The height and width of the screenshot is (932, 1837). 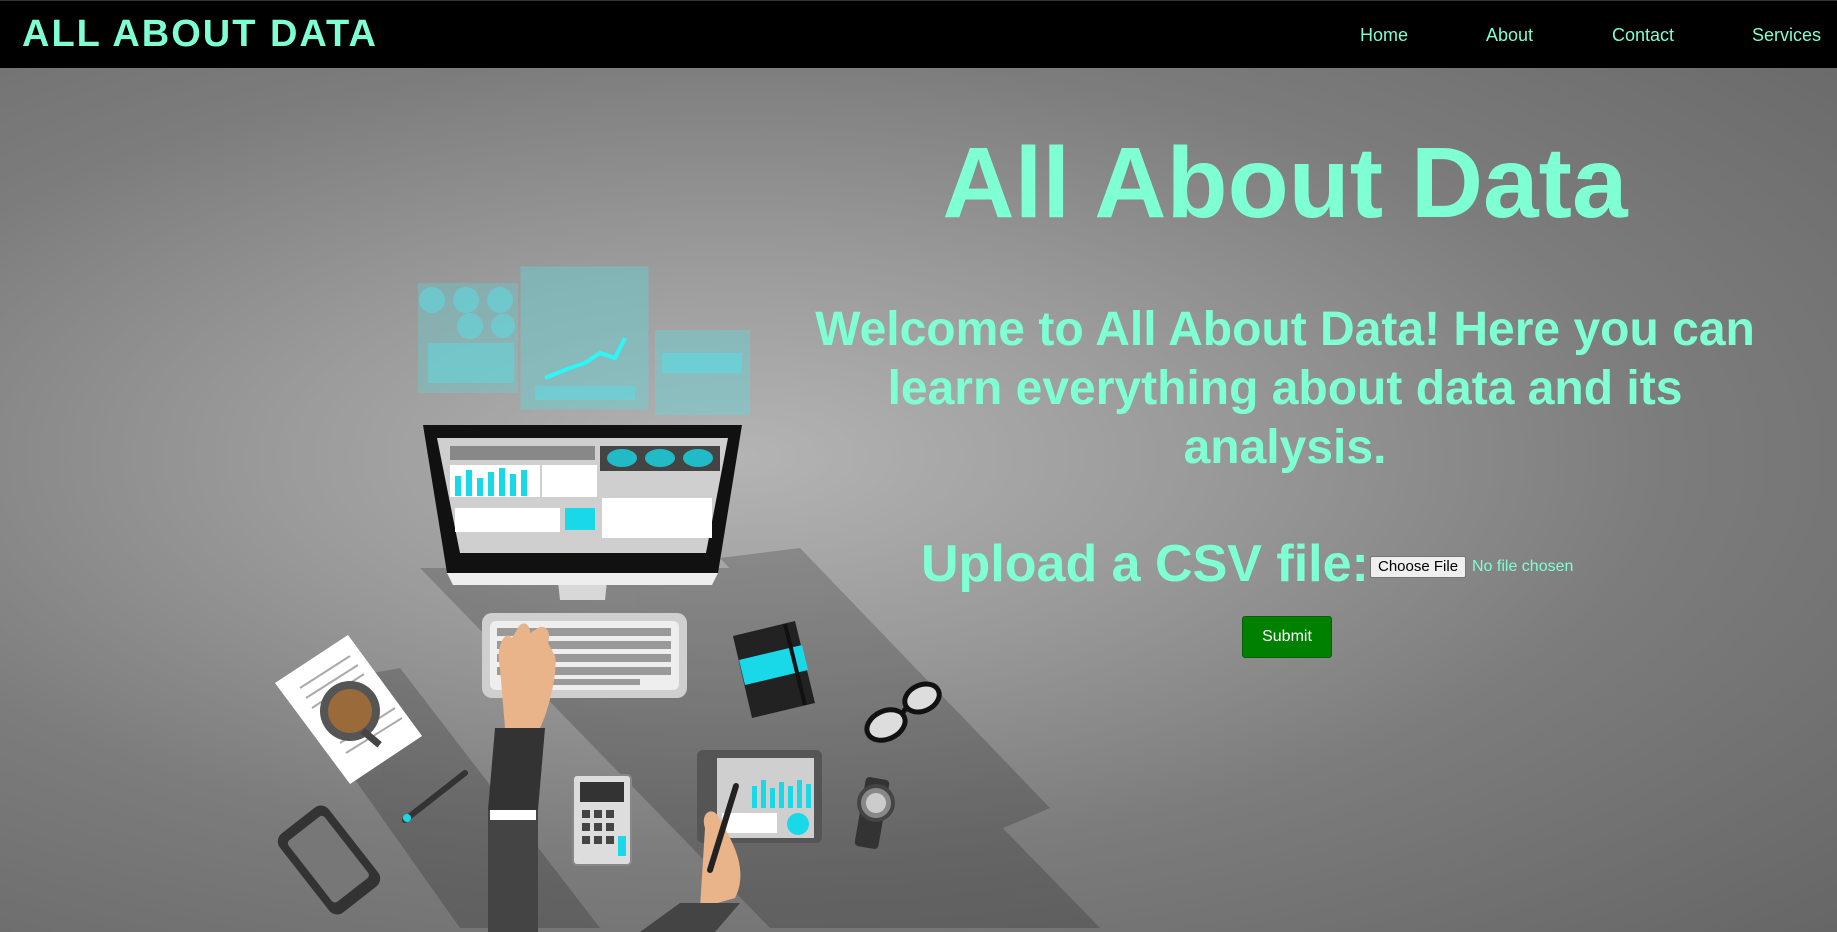 What do you see at coordinates (1285, 183) in the screenshot?
I see `page-title: All About Data` at bounding box center [1285, 183].